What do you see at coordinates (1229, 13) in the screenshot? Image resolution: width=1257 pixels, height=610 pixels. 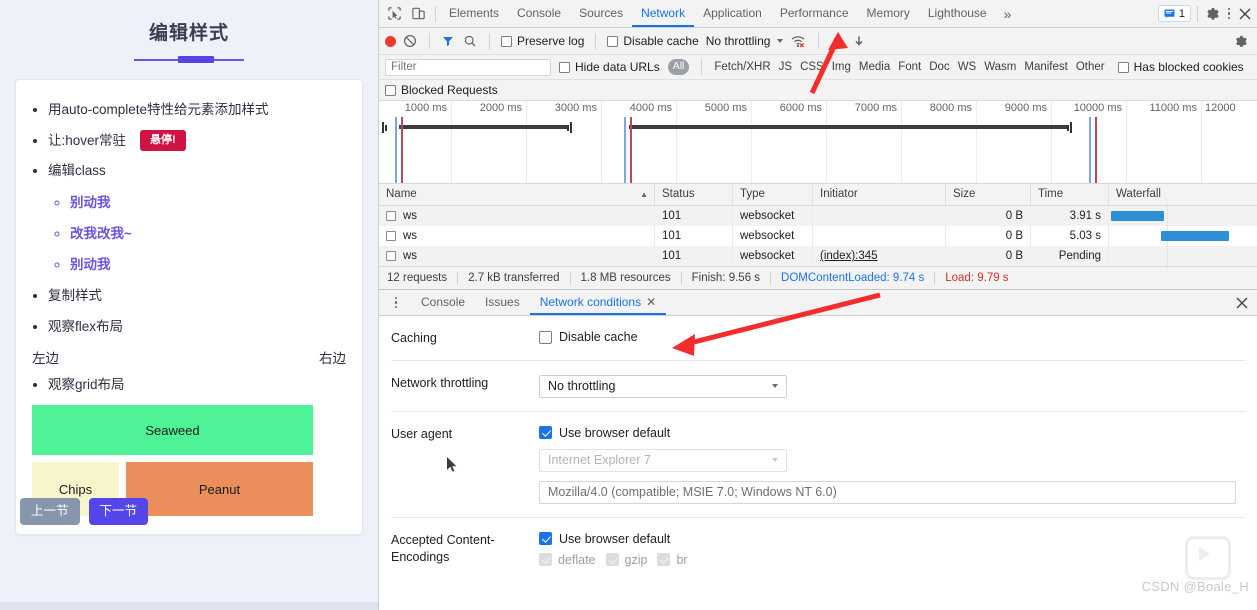 I see `devtools-more-options-icon` at bounding box center [1229, 13].